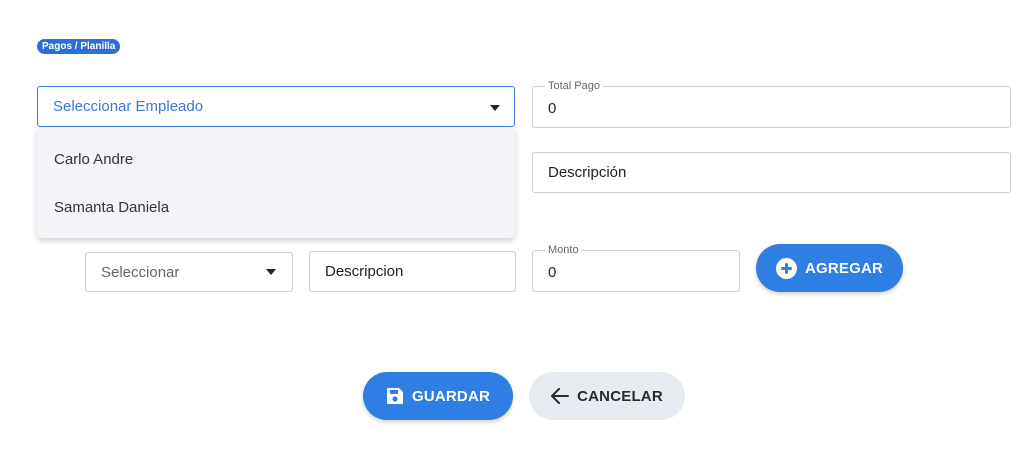 This screenshot has width=1032, height=472. I want to click on descripcion-field: Descripción, so click(771, 172).